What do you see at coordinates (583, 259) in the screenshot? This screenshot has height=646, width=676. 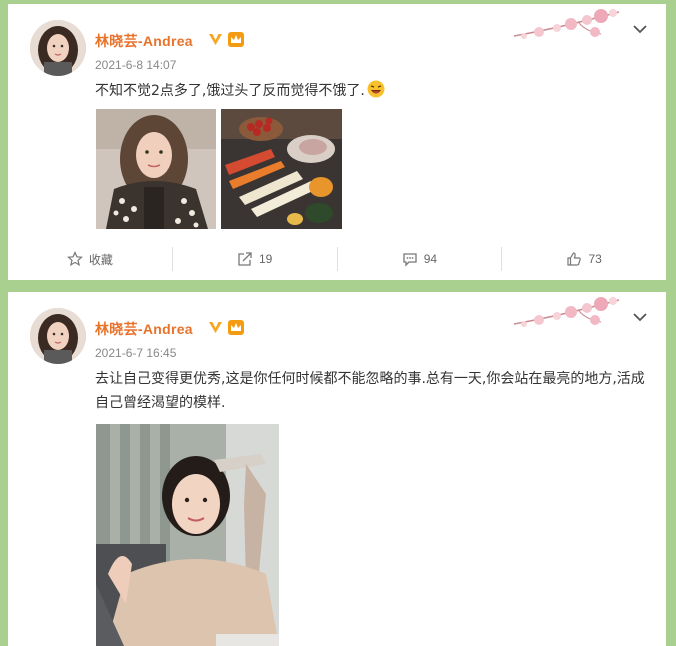 I see `like-button: 73` at bounding box center [583, 259].